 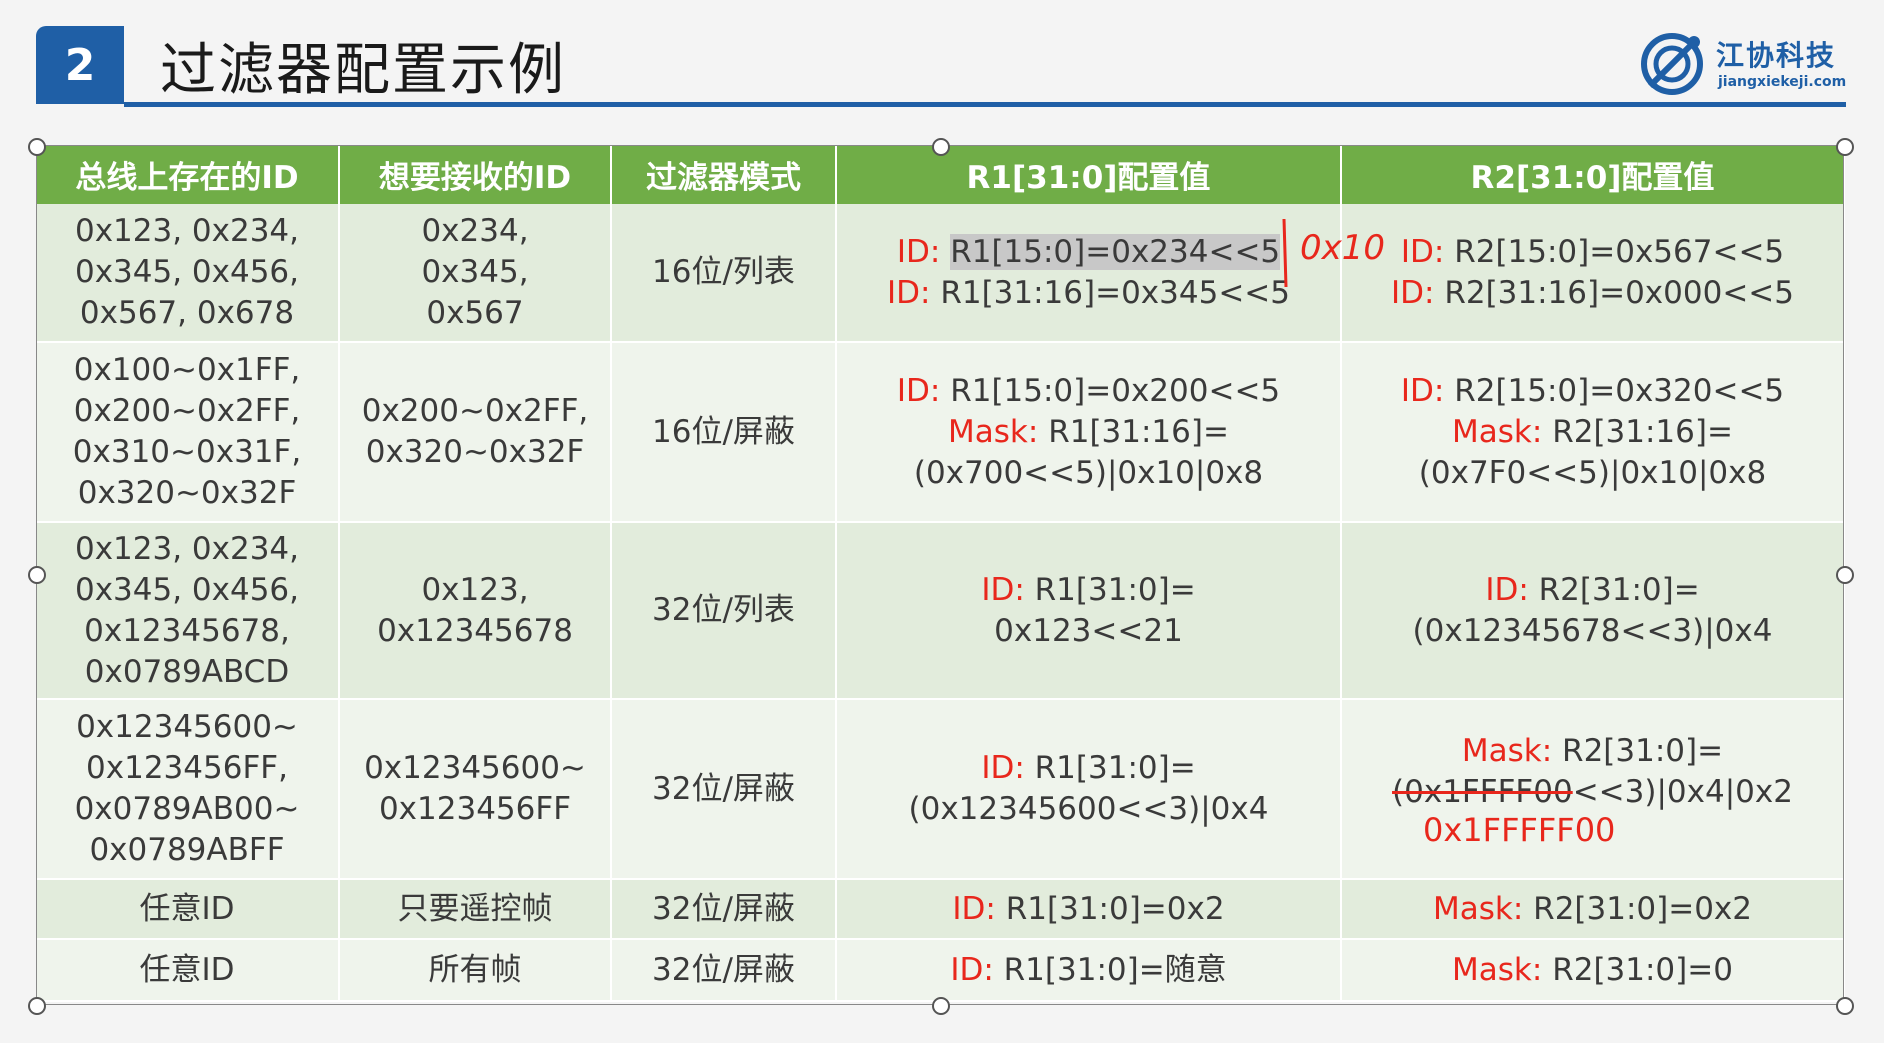 I want to click on config-value: R2[31:0]=0, so click(x=1642, y=969).